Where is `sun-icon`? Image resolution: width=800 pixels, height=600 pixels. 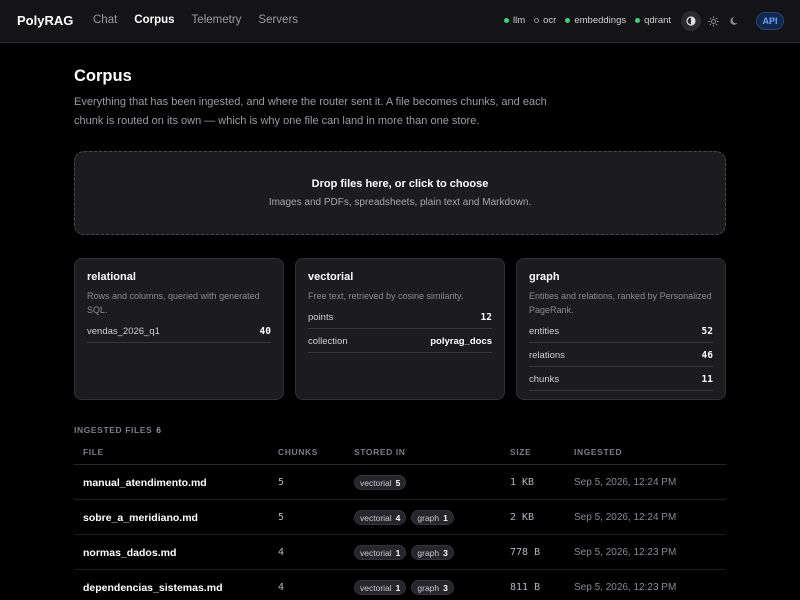
sun-icon is located at coordinates (713, 21).